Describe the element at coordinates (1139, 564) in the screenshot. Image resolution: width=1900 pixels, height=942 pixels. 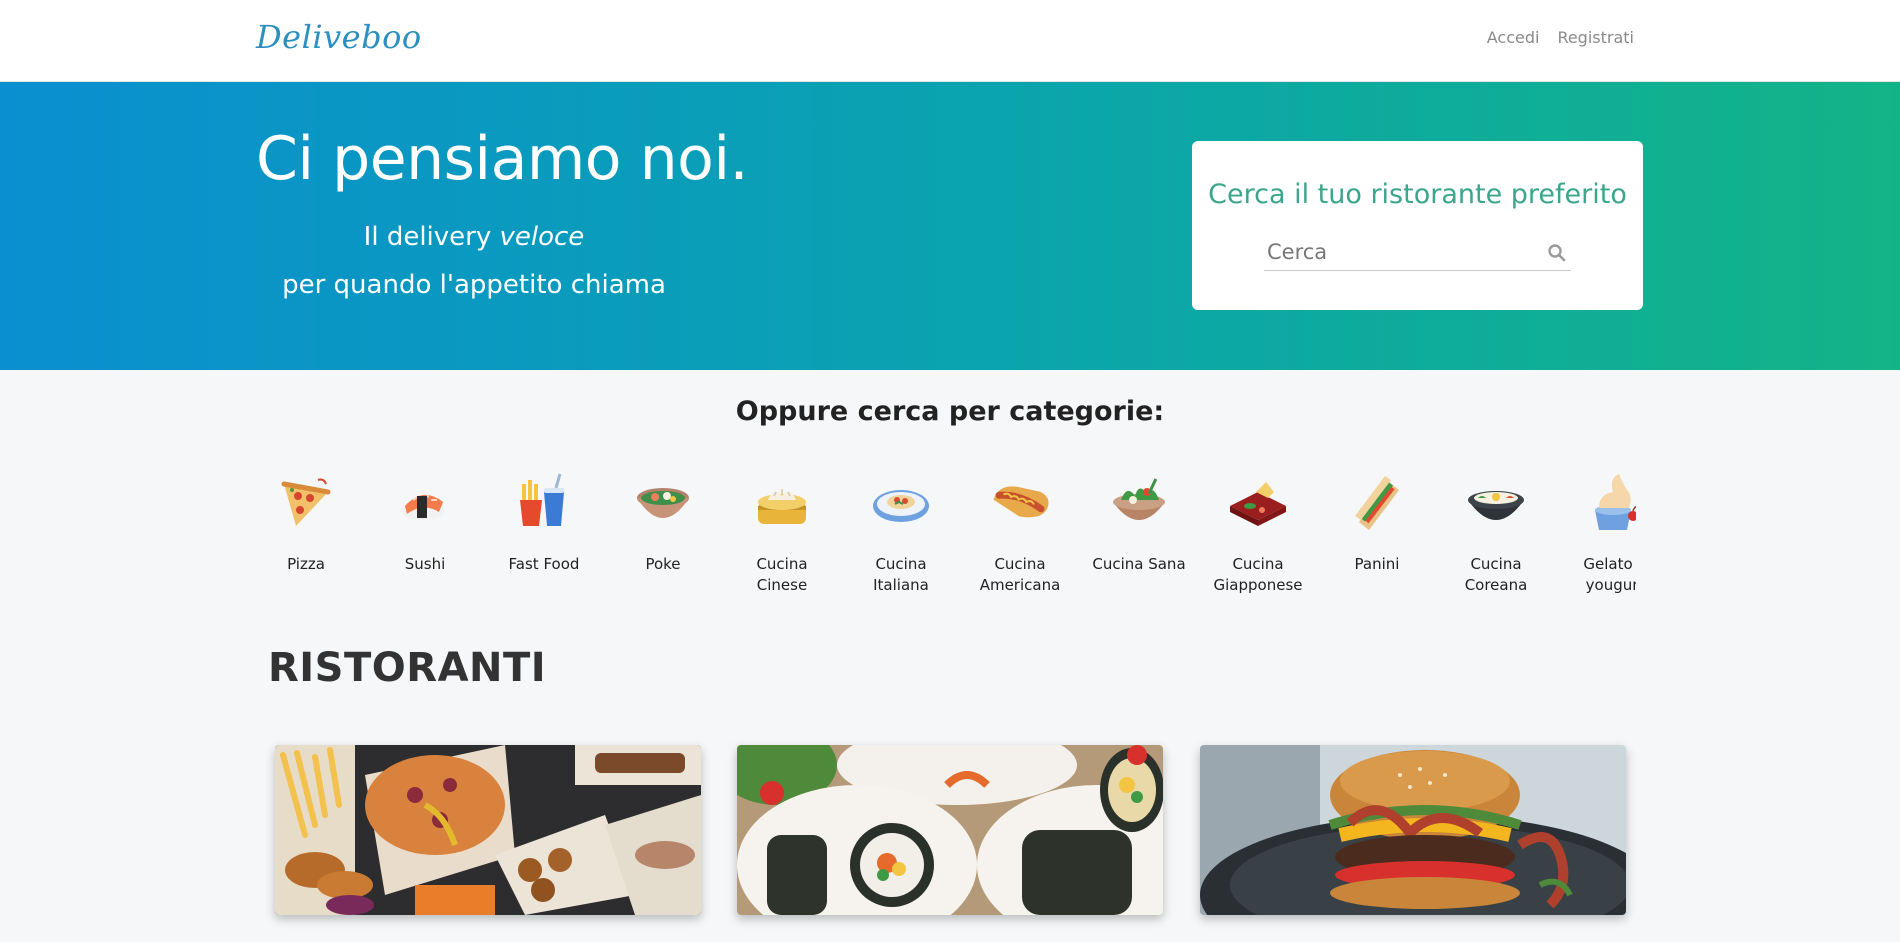
I see `category-label: Cucina Sana` at that location.